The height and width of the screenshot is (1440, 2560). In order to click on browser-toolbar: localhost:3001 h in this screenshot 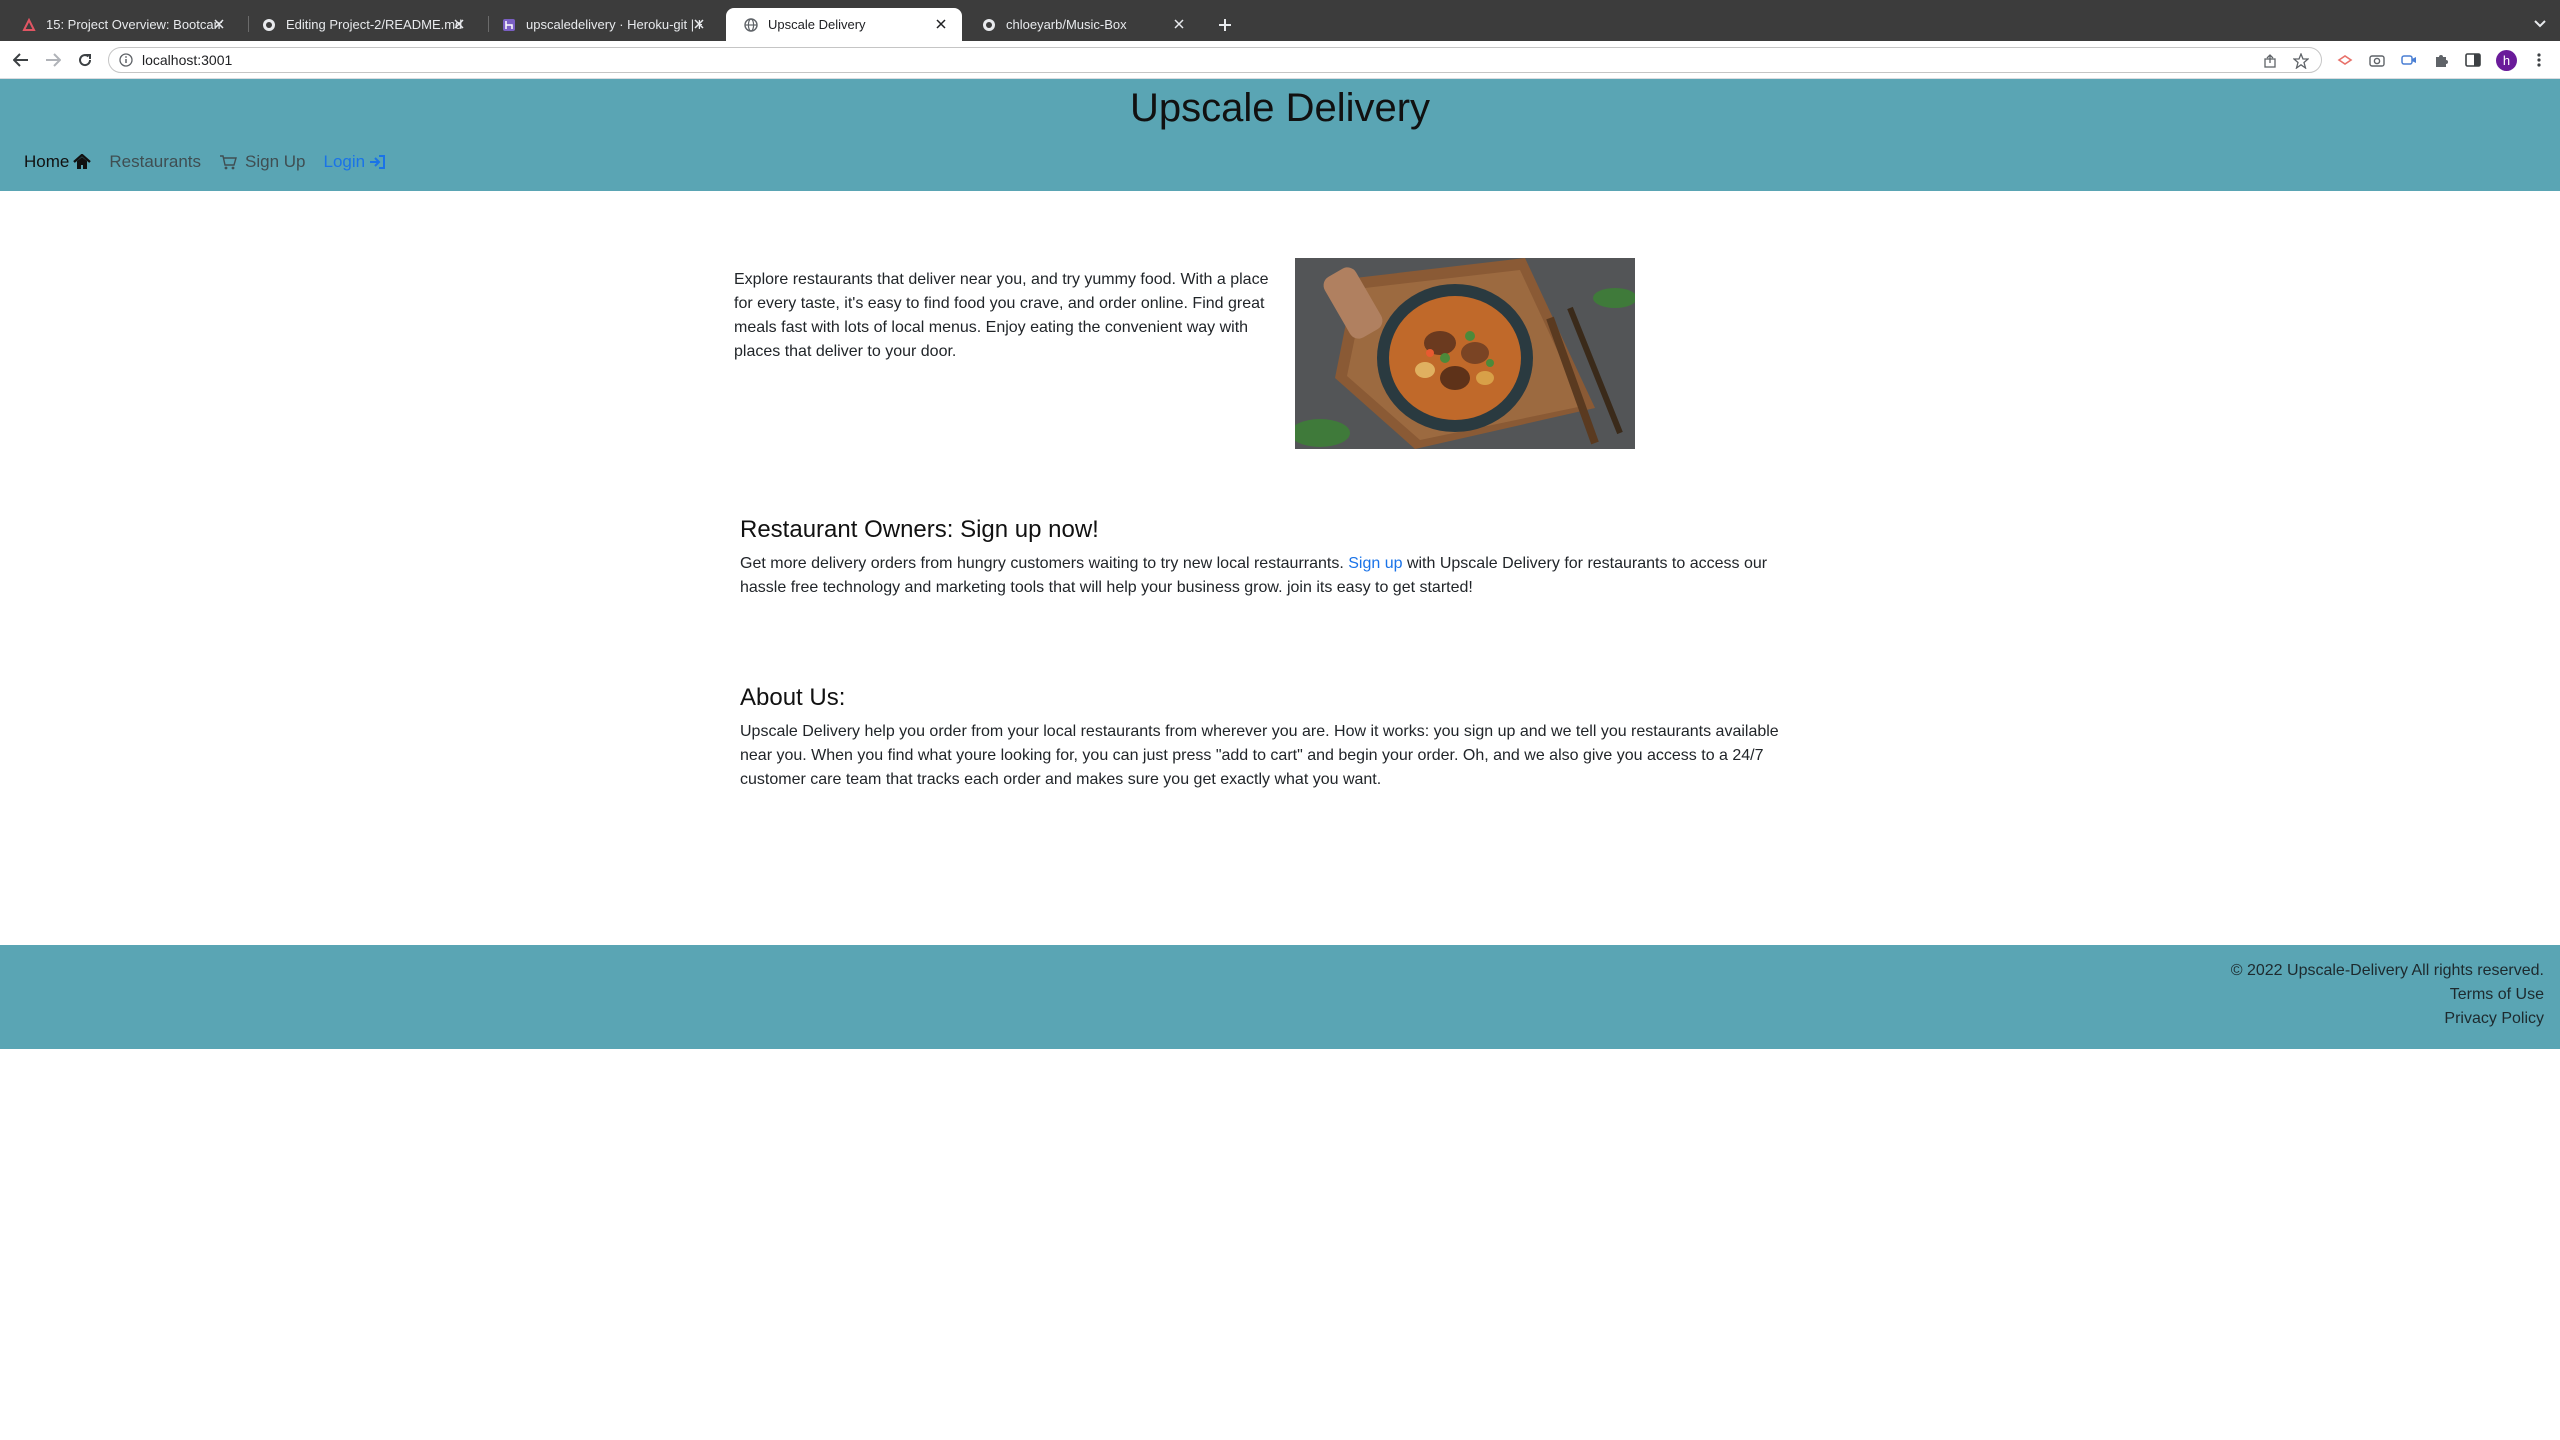, I will do `click(1280, 60)`.